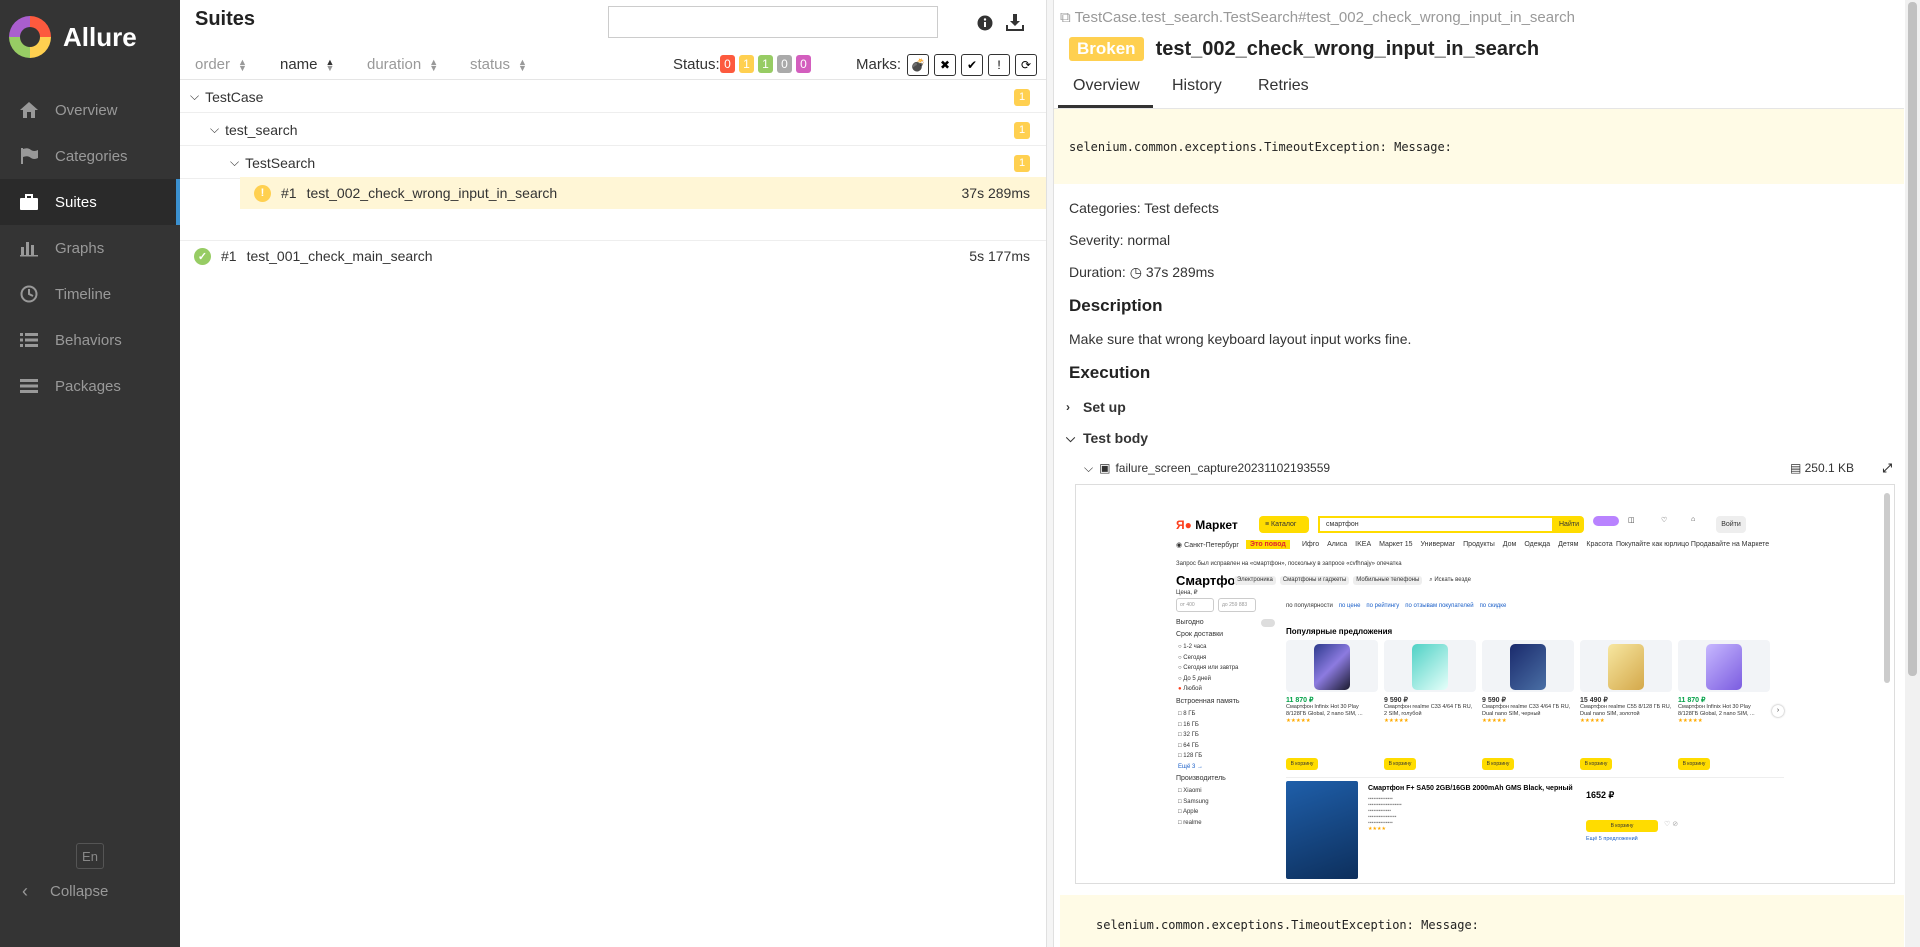 This screenshot has height=947, width=1920. I want to click on sort-status: status ▲ ▼, so click(498, 64).